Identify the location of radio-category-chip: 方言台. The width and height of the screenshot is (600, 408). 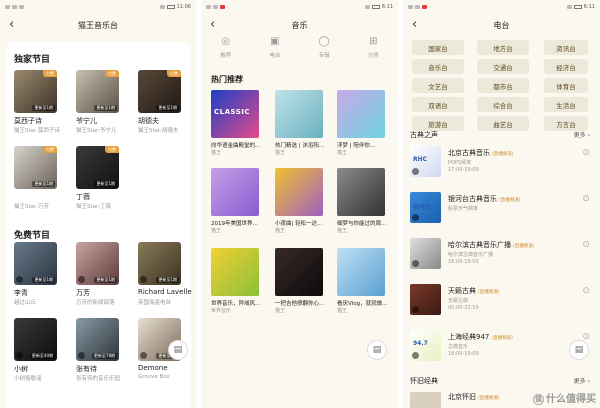
(566, 123).